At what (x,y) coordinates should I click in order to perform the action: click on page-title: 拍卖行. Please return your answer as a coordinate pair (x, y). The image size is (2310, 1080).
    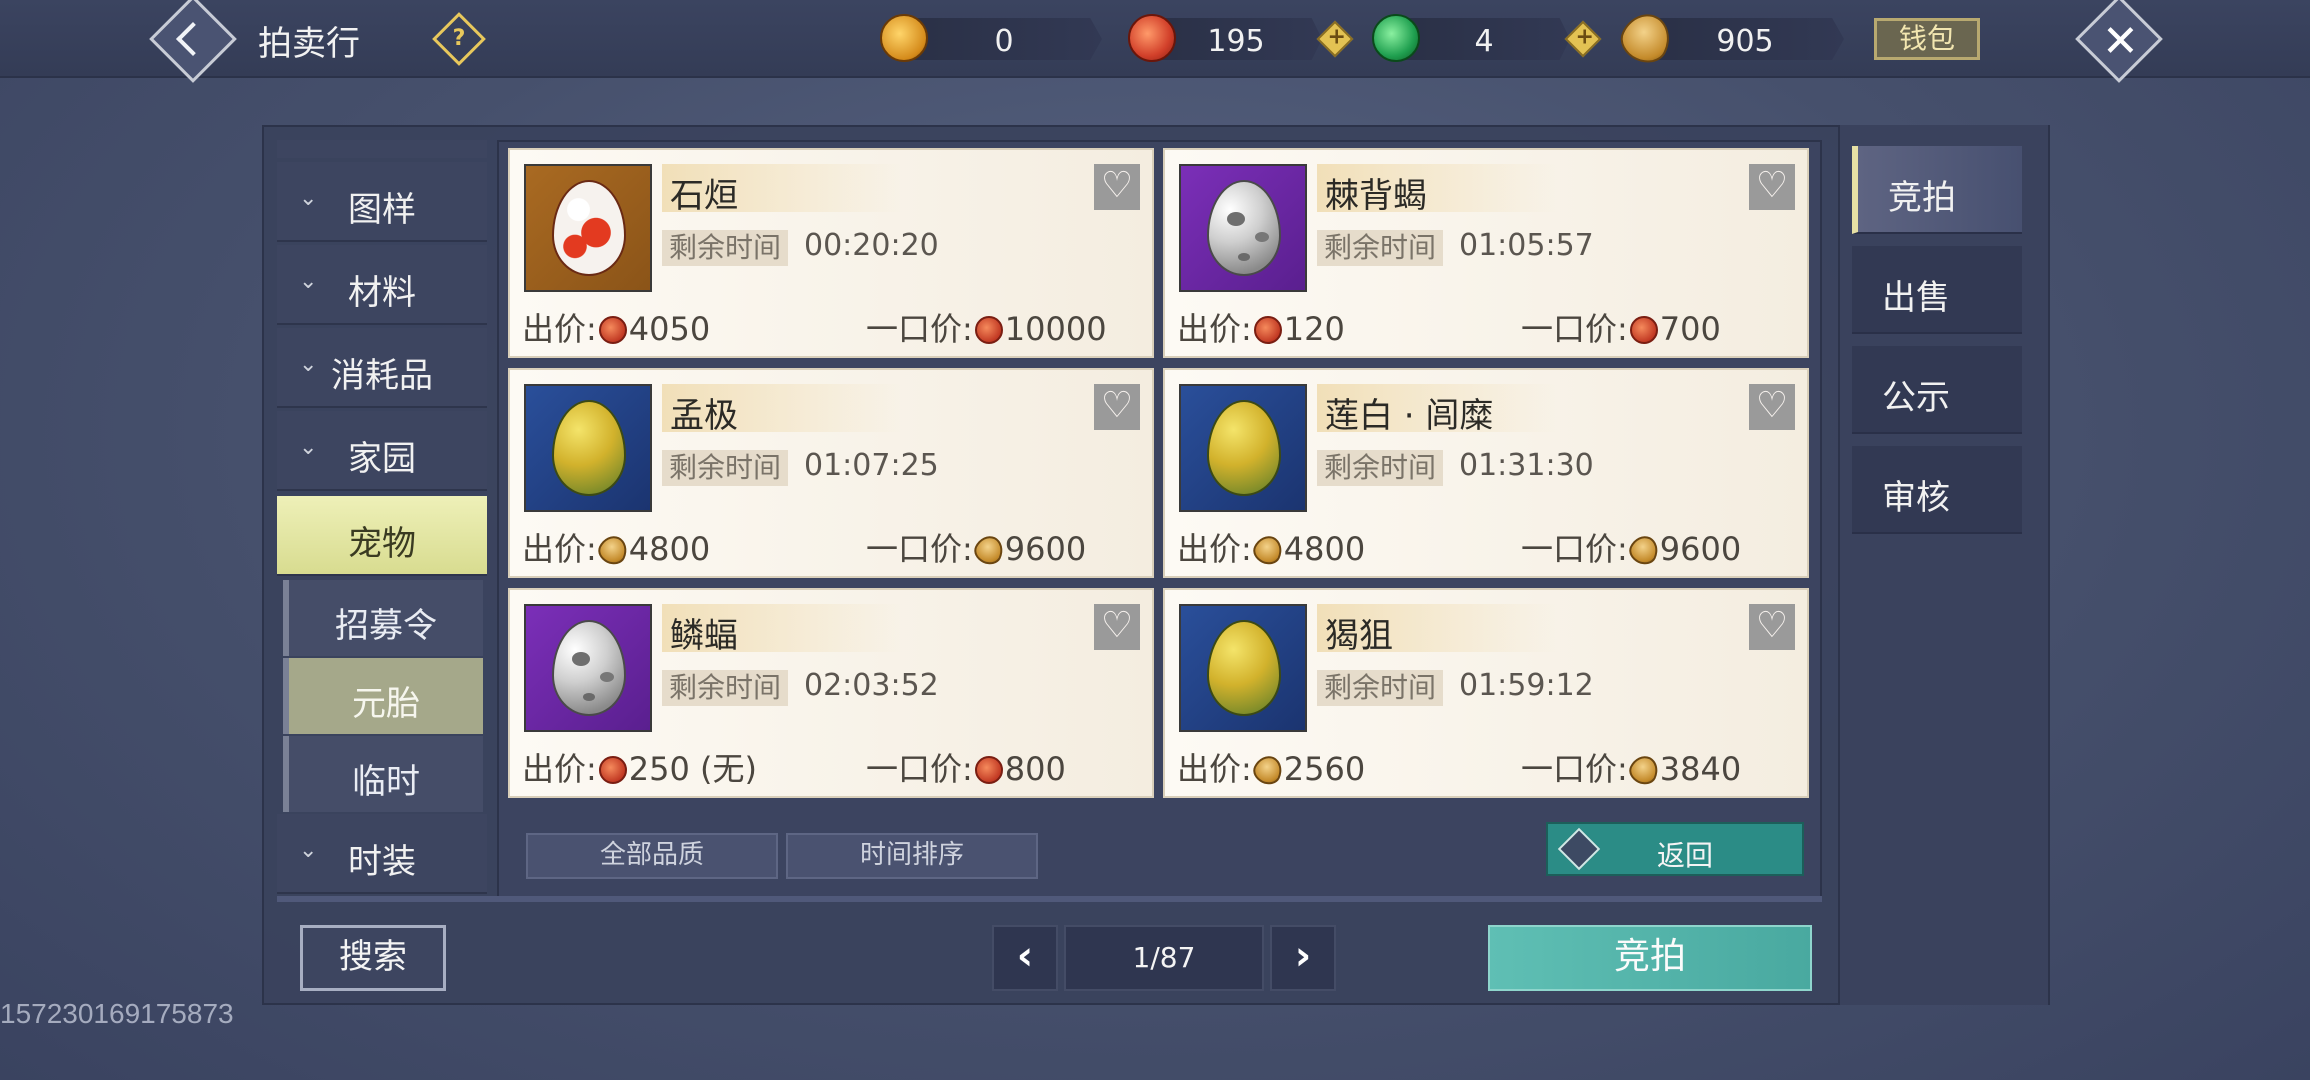
    Looking at the image, I should click on (309, 44).